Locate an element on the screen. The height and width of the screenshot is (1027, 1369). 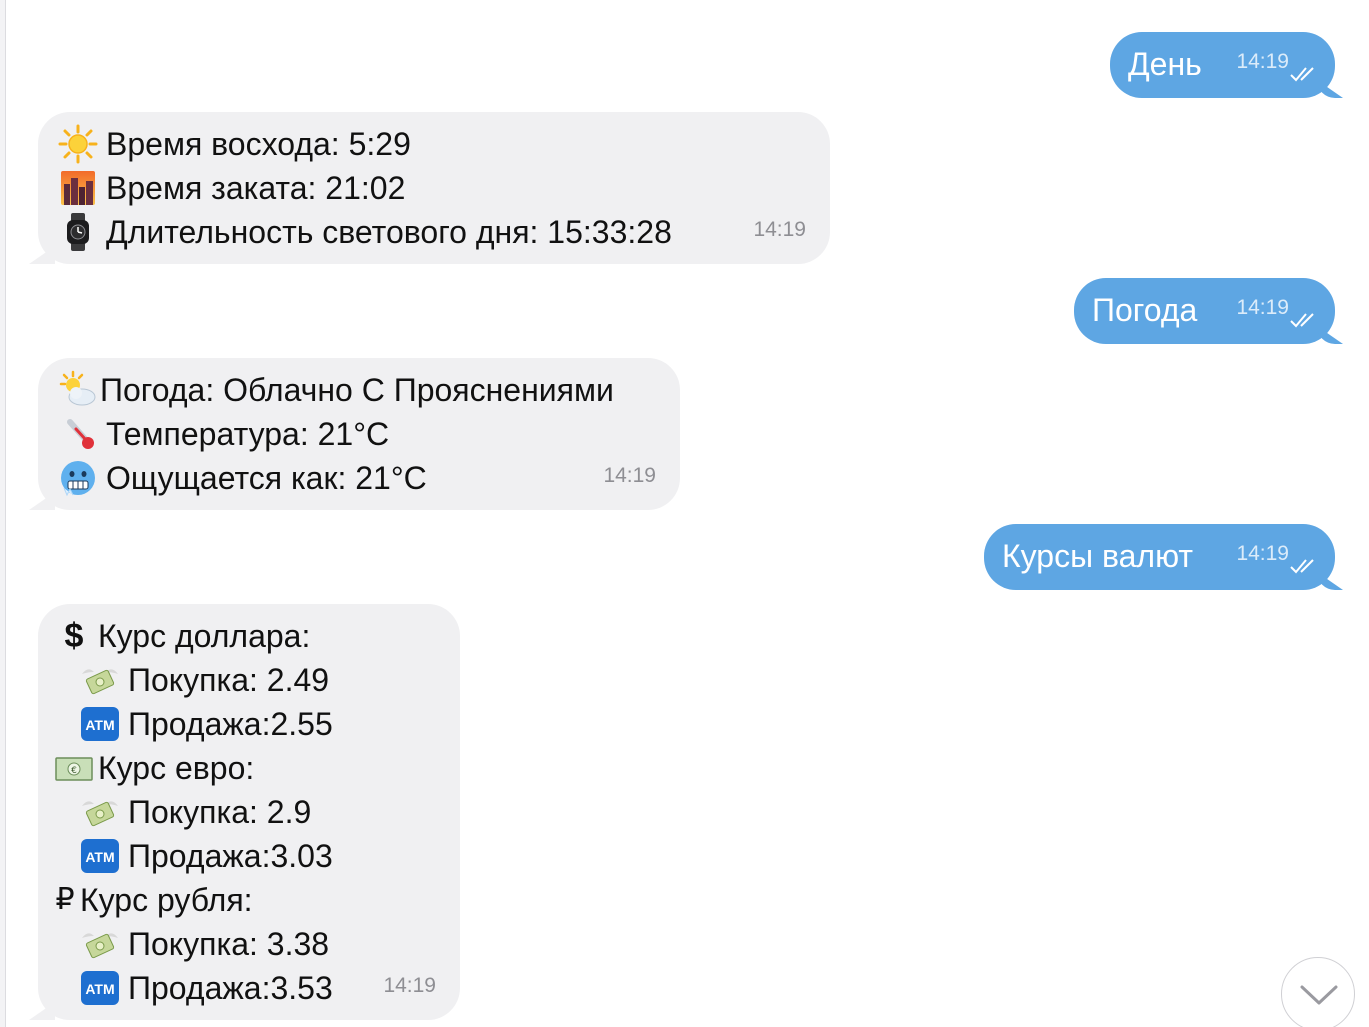
message-line: Ощущается как: 21°C is located at coordinates (357, 478).